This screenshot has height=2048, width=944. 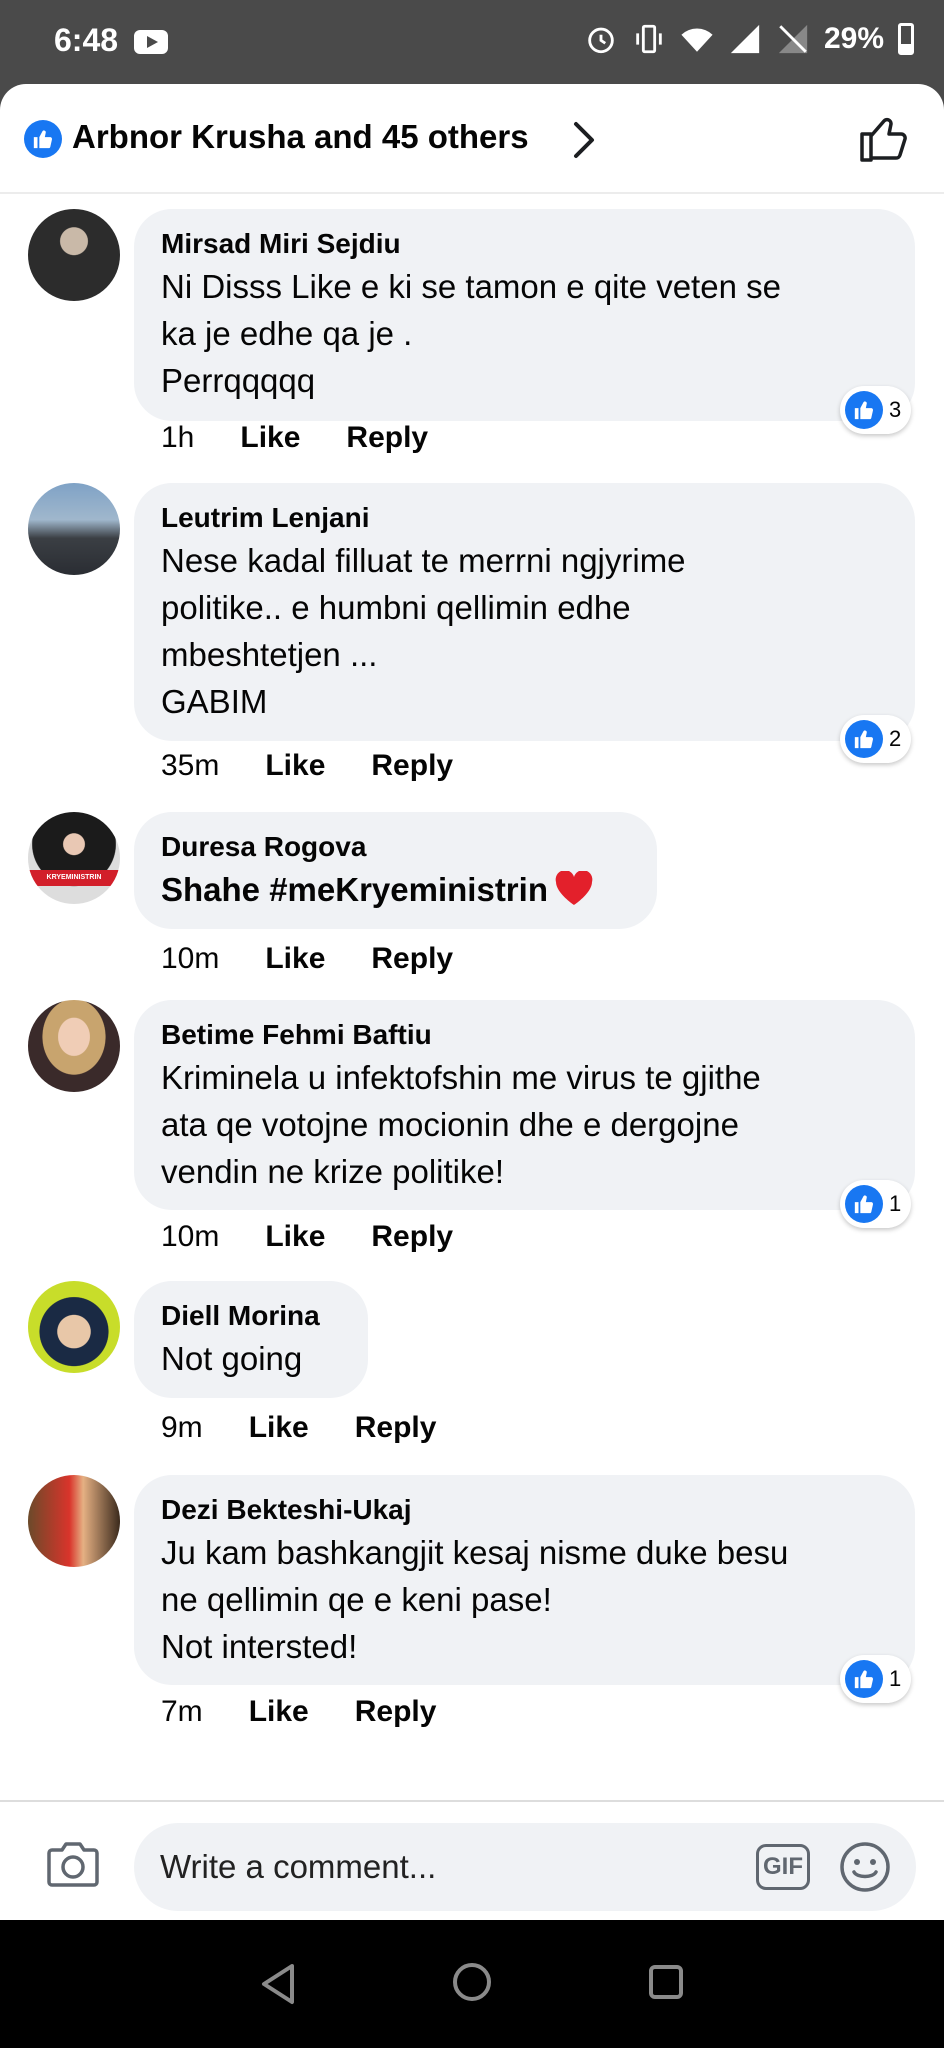 I want to click on red-heart-icon, so click(x=574, y=888).